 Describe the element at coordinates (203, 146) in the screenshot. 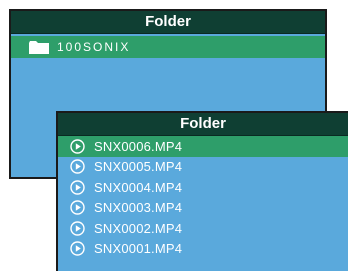

I see `file-item-snx0006: SNX0006.MP4` at that location.